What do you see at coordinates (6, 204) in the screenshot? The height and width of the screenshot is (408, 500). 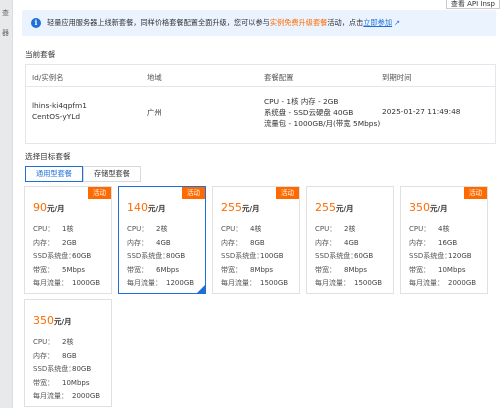 I see `left-edge-strip: 查 器` at bounding box center [6, 204].